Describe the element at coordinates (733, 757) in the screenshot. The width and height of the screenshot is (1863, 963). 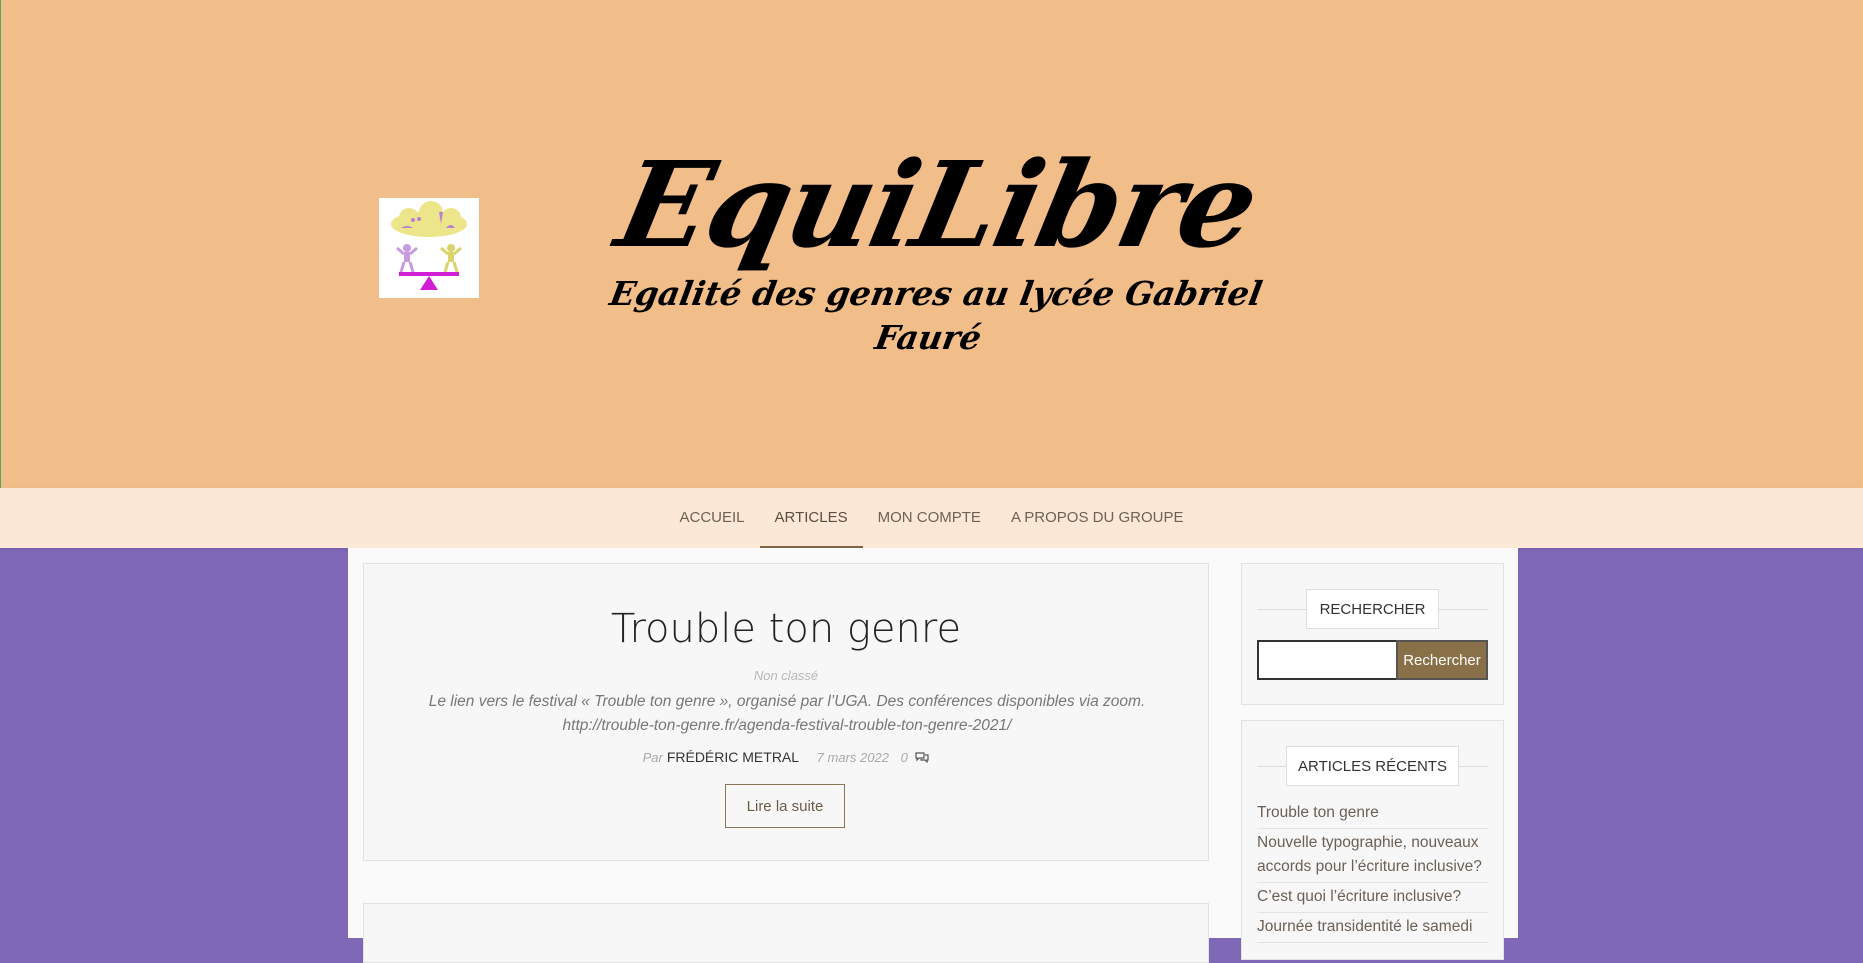
I see `post-author: FRÉDÉRIC METRAL` at that location.